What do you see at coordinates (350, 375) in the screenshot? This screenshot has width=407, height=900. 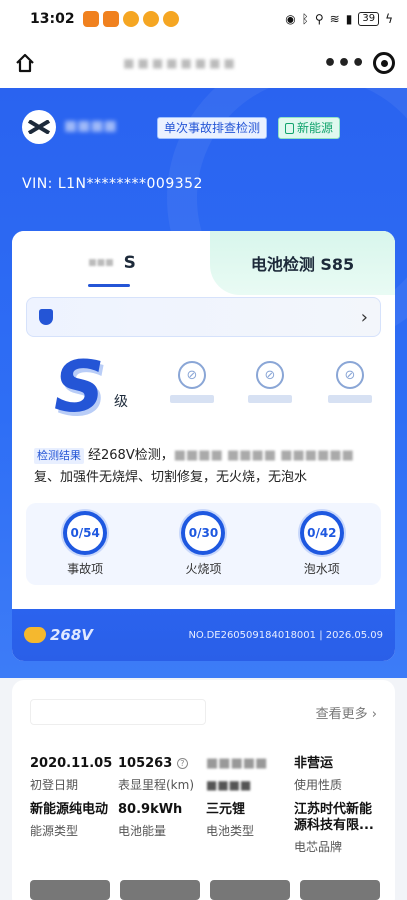 I see `no-flood-icon: ⊘` at bounding box center [350, 375].